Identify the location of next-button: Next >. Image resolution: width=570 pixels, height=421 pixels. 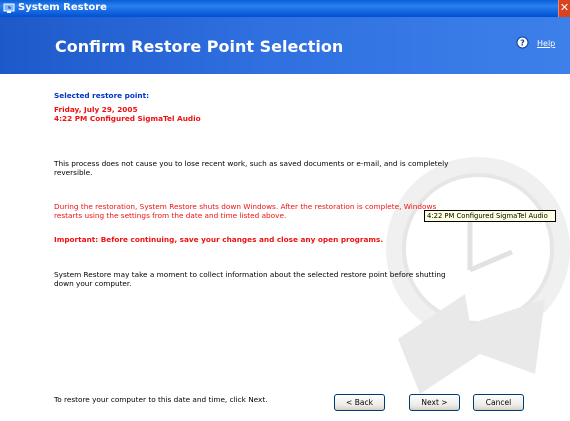
(434, 402).